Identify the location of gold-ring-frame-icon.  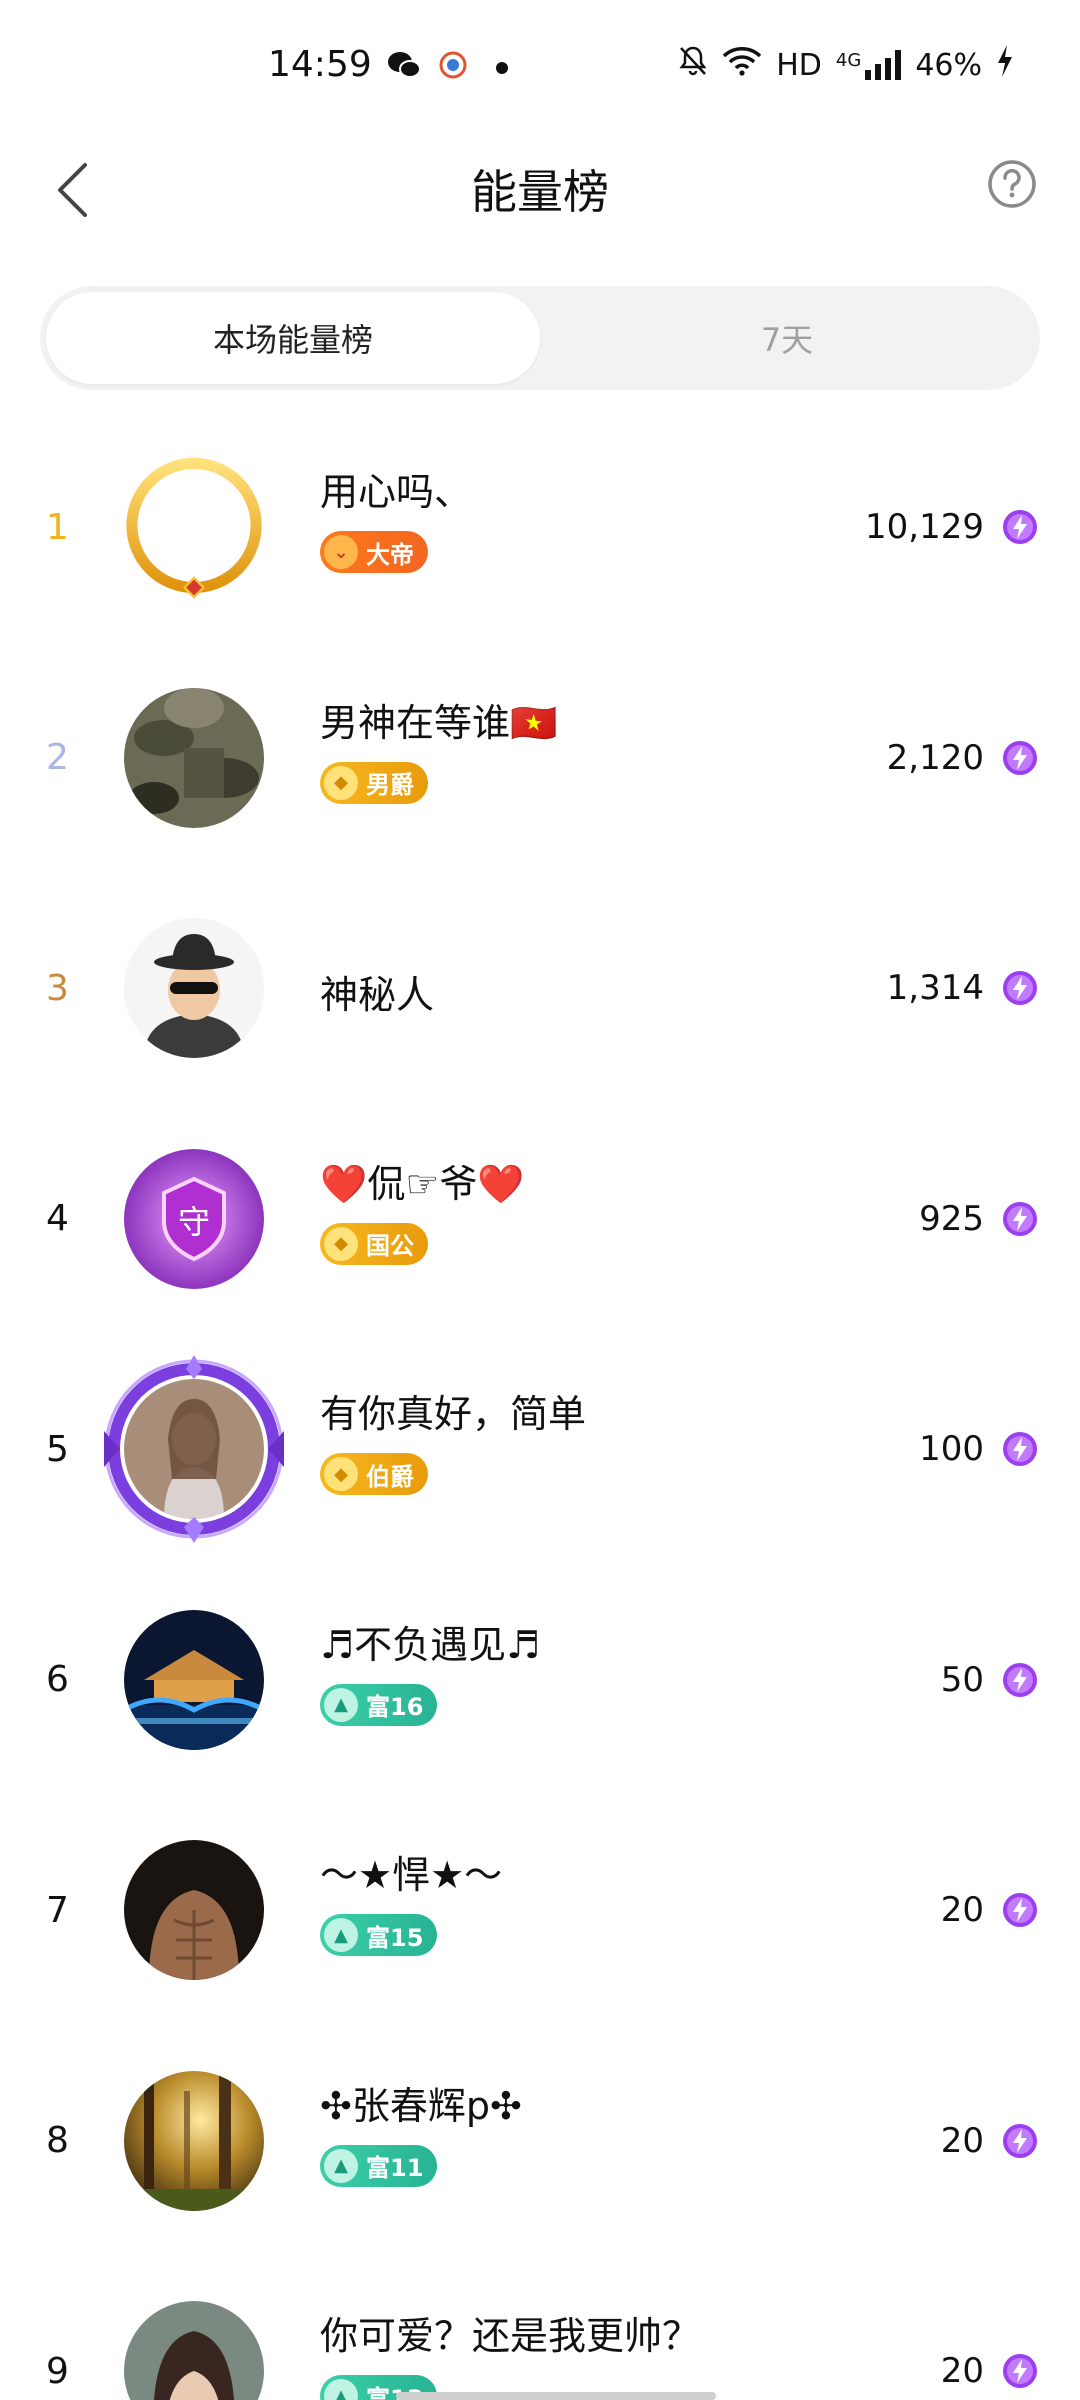
(194, 528).